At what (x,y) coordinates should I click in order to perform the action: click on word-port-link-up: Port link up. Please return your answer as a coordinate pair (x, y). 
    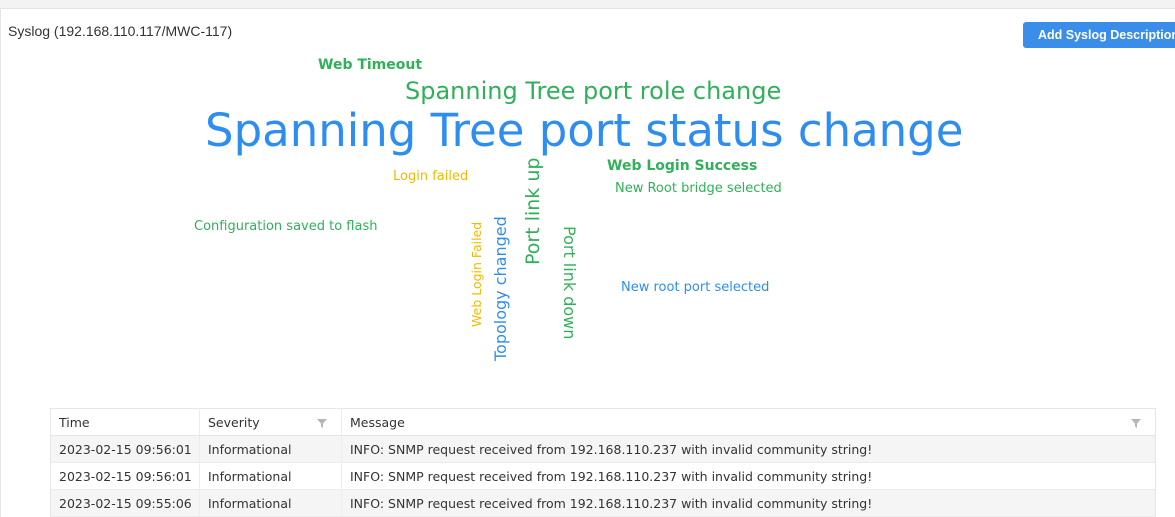
    Looking at the image, I should click on (533, 211).